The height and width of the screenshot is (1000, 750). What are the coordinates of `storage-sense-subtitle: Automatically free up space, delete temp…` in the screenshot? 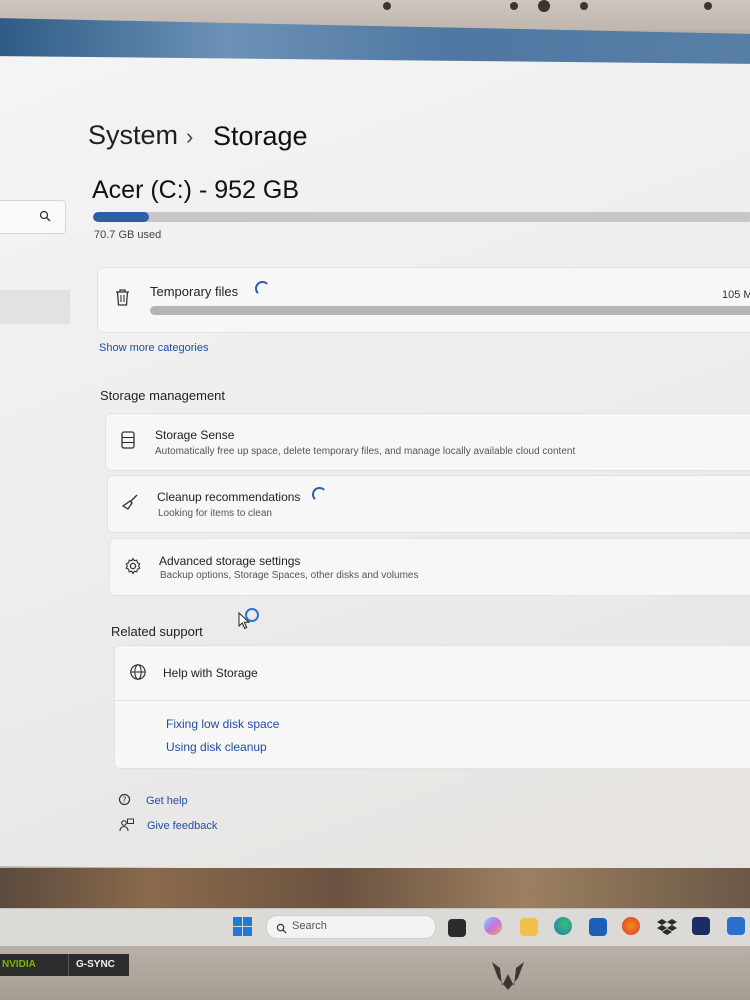 It's located at (365, 451).